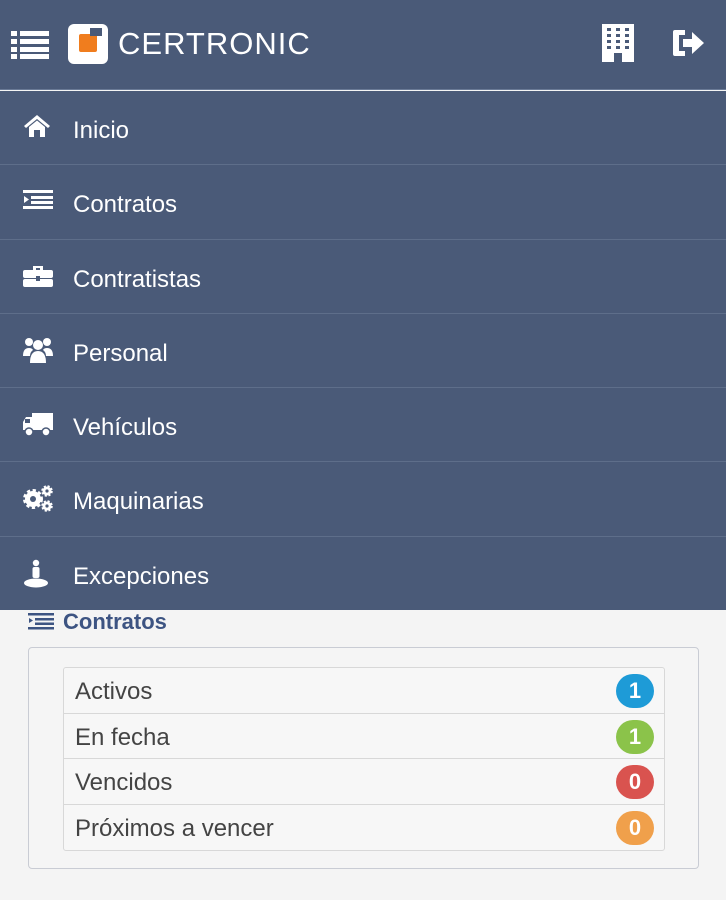  I want to click on nav-label: Contratistas, so click(137, 279).